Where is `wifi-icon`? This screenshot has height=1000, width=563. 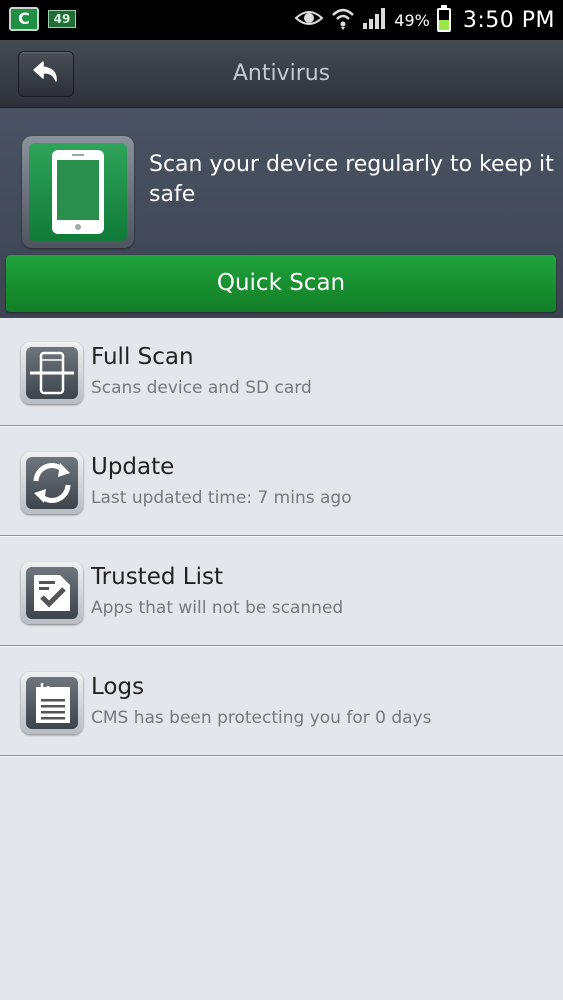
wifi-icon is located at coordinates (343, 20).